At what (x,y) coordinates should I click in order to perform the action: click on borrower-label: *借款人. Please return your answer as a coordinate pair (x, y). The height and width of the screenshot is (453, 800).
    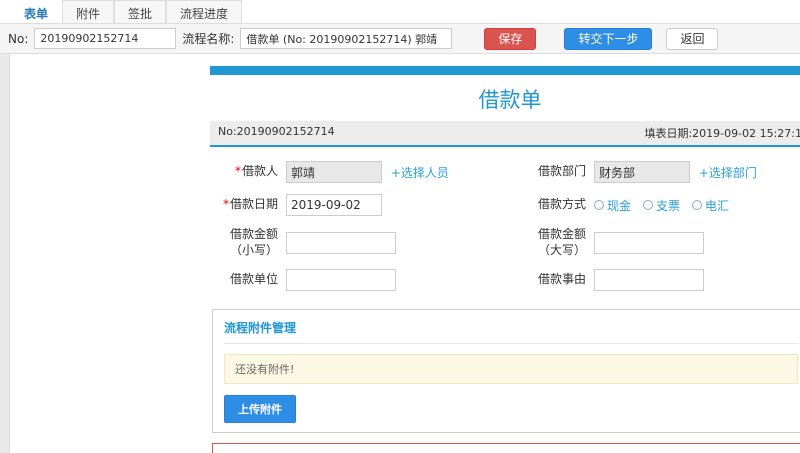
    Looking at the image, I should click on (256, 171).